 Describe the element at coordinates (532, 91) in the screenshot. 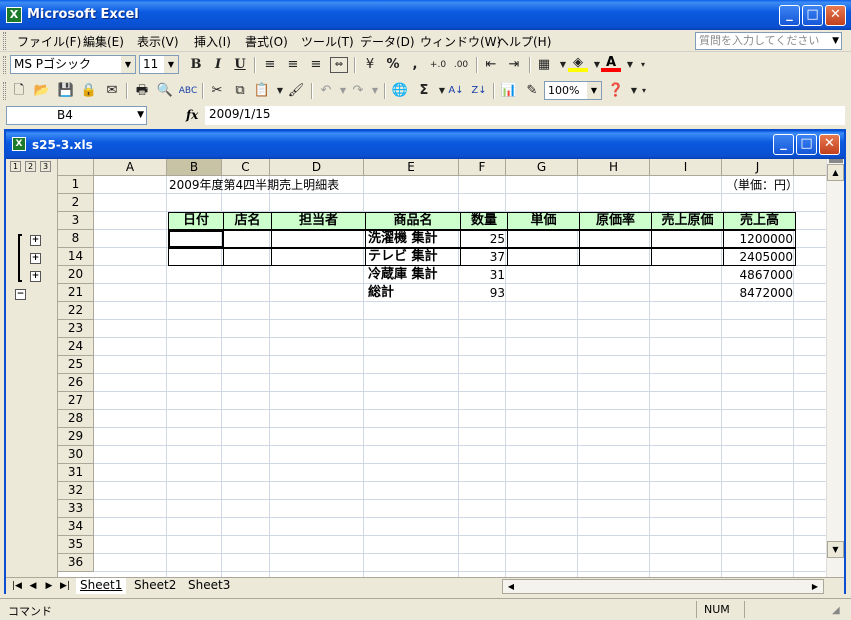

I see `drawing-icon: ✎` at that location.